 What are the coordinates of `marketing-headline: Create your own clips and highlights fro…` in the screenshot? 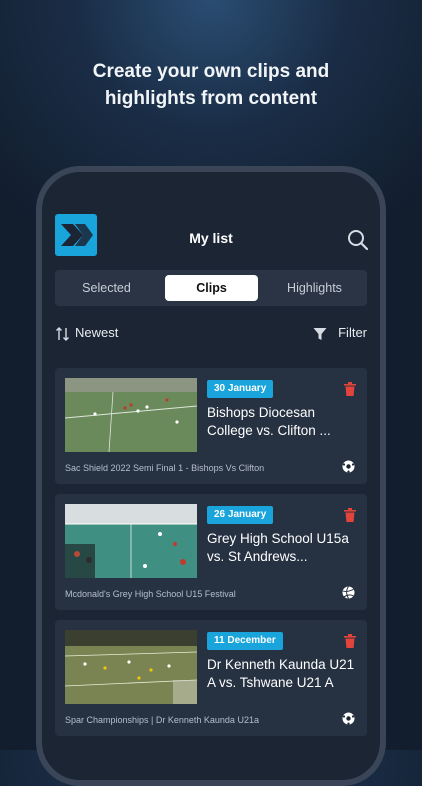 It's located at (211, 85).